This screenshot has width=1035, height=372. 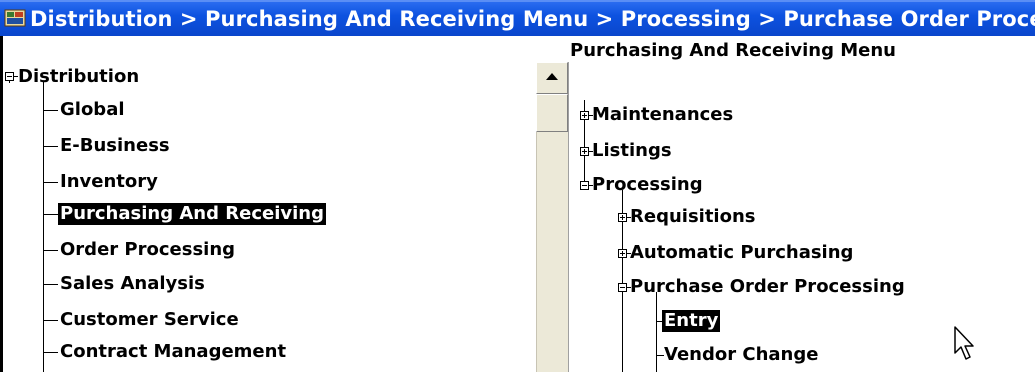 What do you see at coordinates (147, 250) in the screenshot?
I see `tree-item-order-processing: Order Processing` at bounding box center [147, 250].